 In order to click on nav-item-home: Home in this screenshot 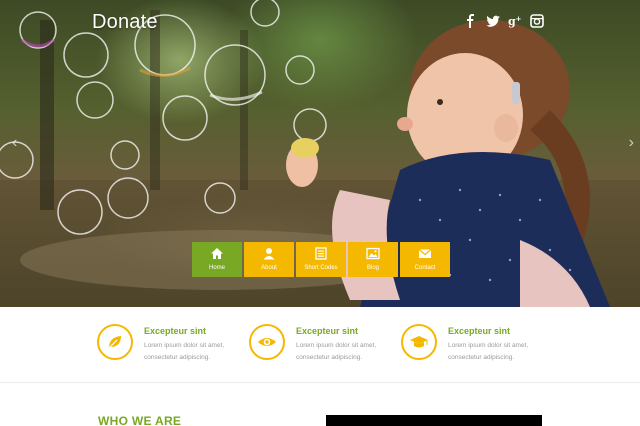, I will do `click(217, 259)`.